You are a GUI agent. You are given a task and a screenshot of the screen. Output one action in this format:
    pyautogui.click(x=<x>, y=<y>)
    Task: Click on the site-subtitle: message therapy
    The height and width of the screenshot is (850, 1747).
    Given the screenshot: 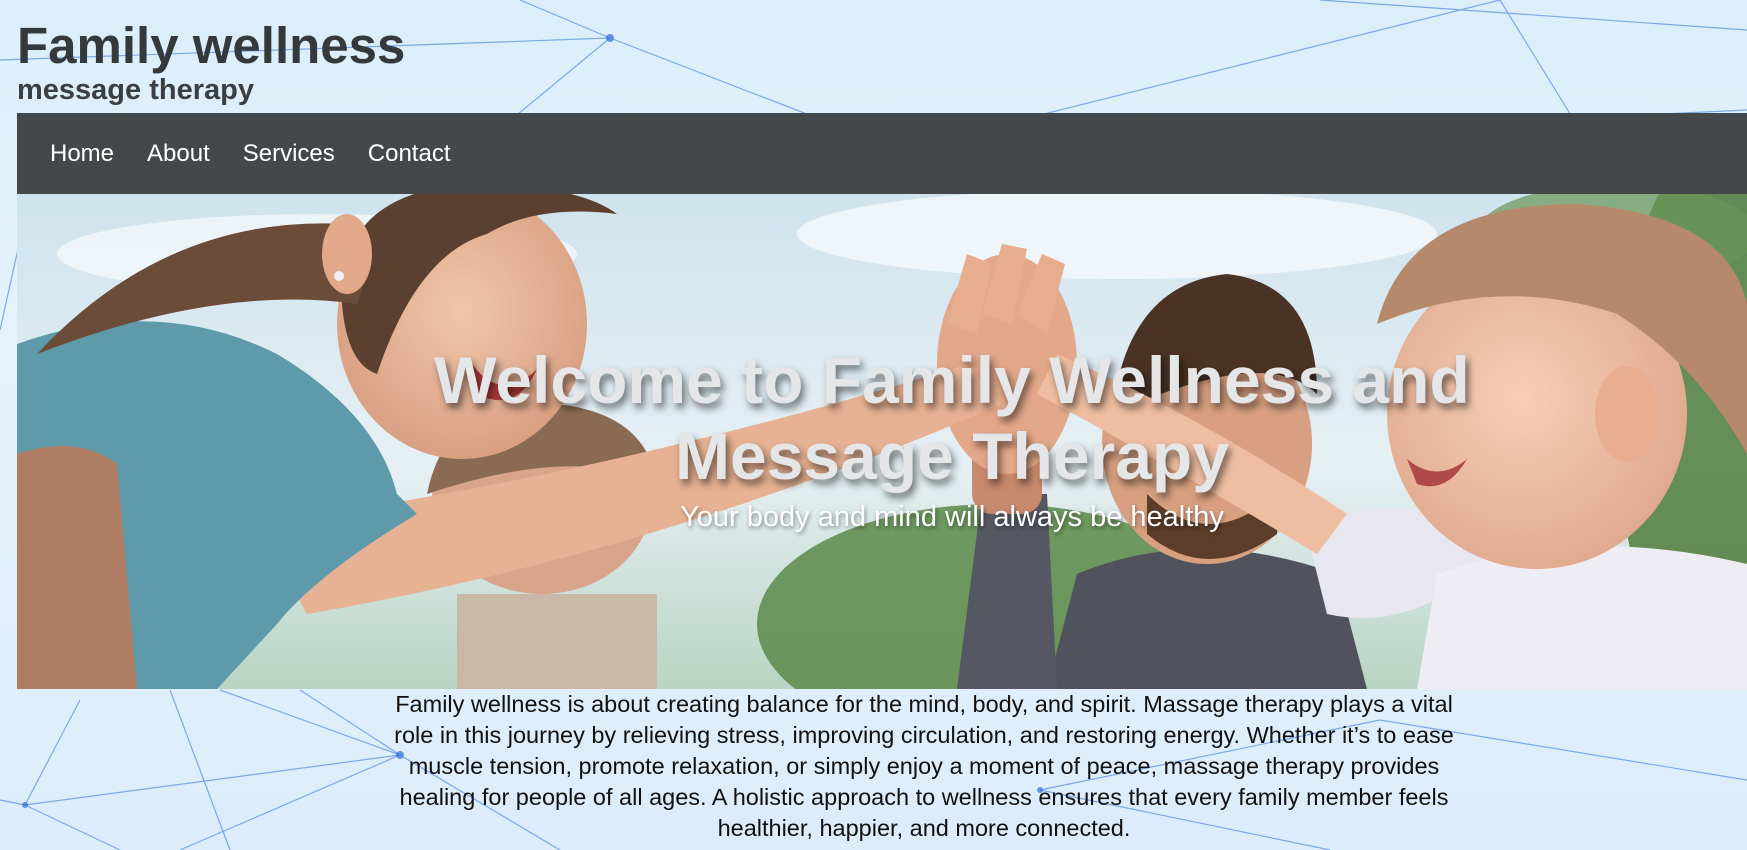 What is the action you would take?
    pyautogui.click(x=135, y=90)
    